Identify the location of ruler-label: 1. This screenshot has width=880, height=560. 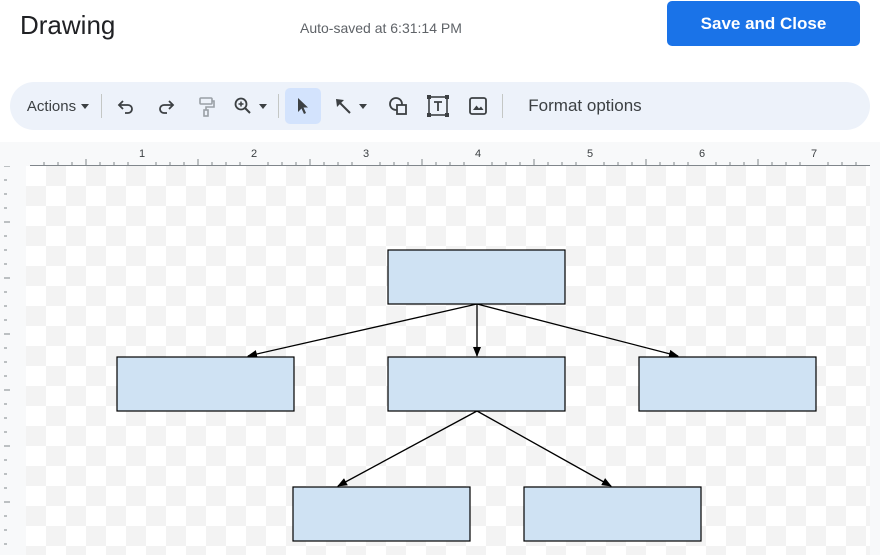
(142, 154).